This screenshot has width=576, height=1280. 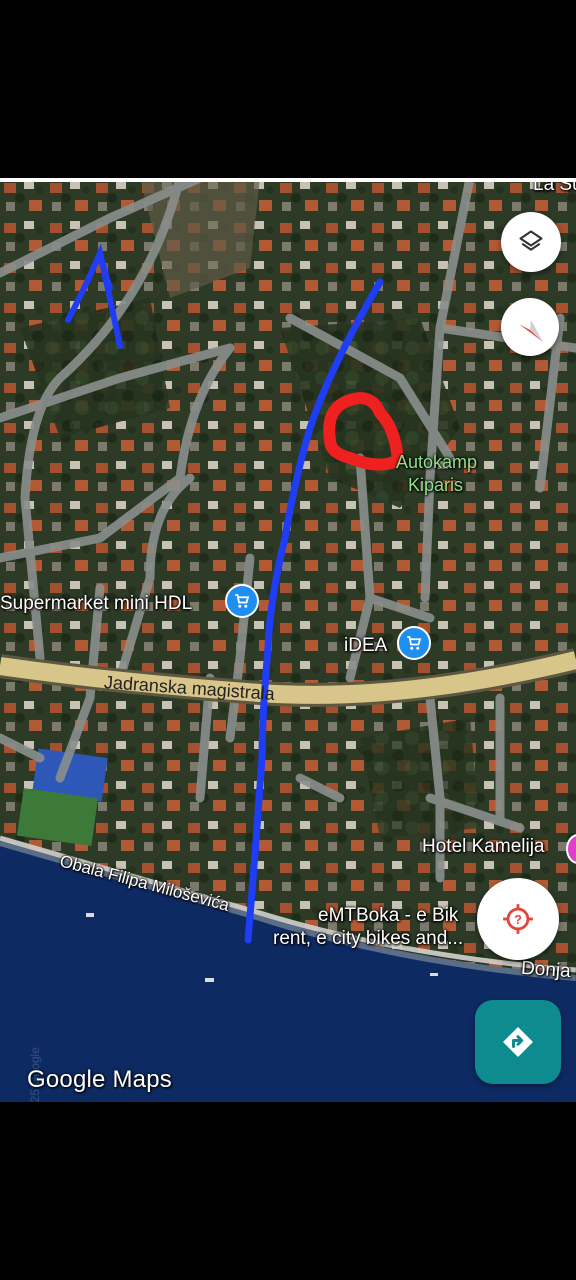 What do you see at coordinates (99, 1079) in the screenshot?
I see `google-maps-logo: Google Maps` at bounding box center [99, 1079].